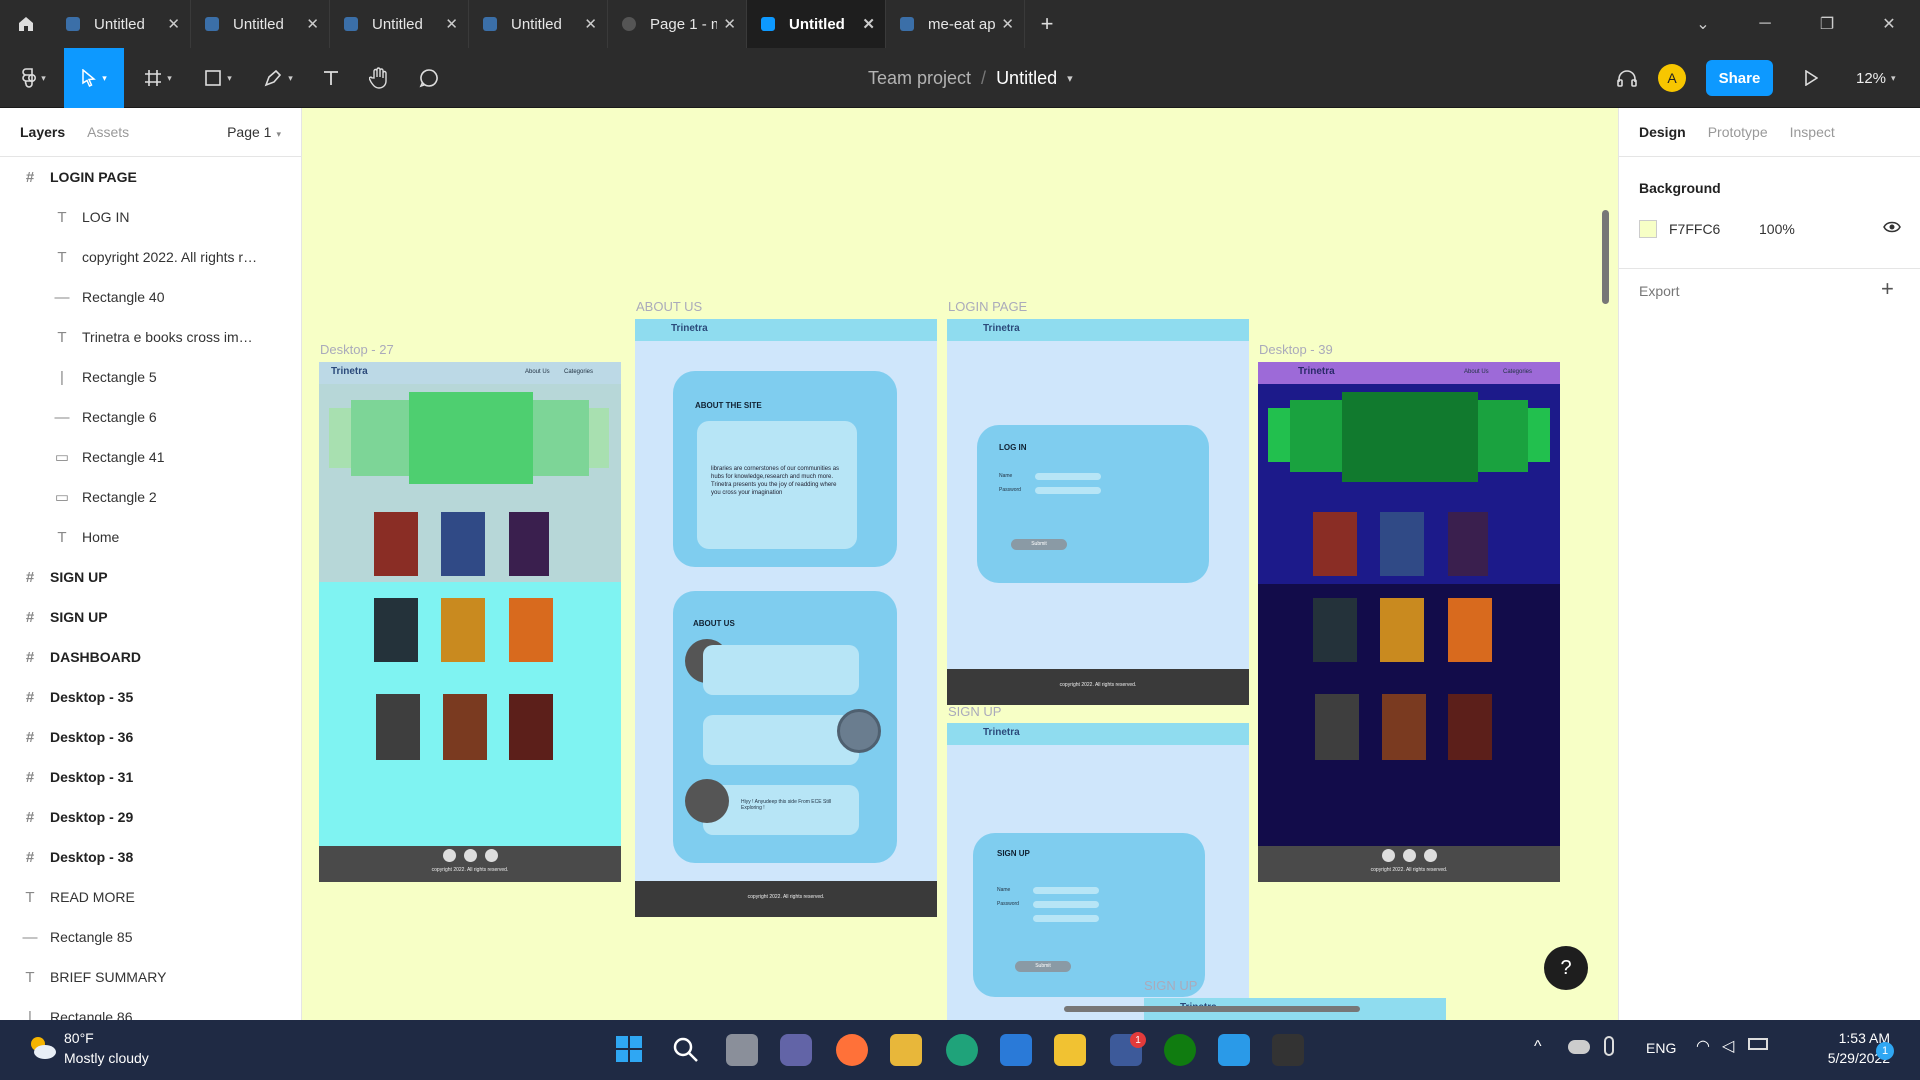 Image resolution: width=1920 pixels, height=1080 pixels. Describe the element at coordinates (1765, 24) in the screenshot. I see `minimize-button: ─` at that location.